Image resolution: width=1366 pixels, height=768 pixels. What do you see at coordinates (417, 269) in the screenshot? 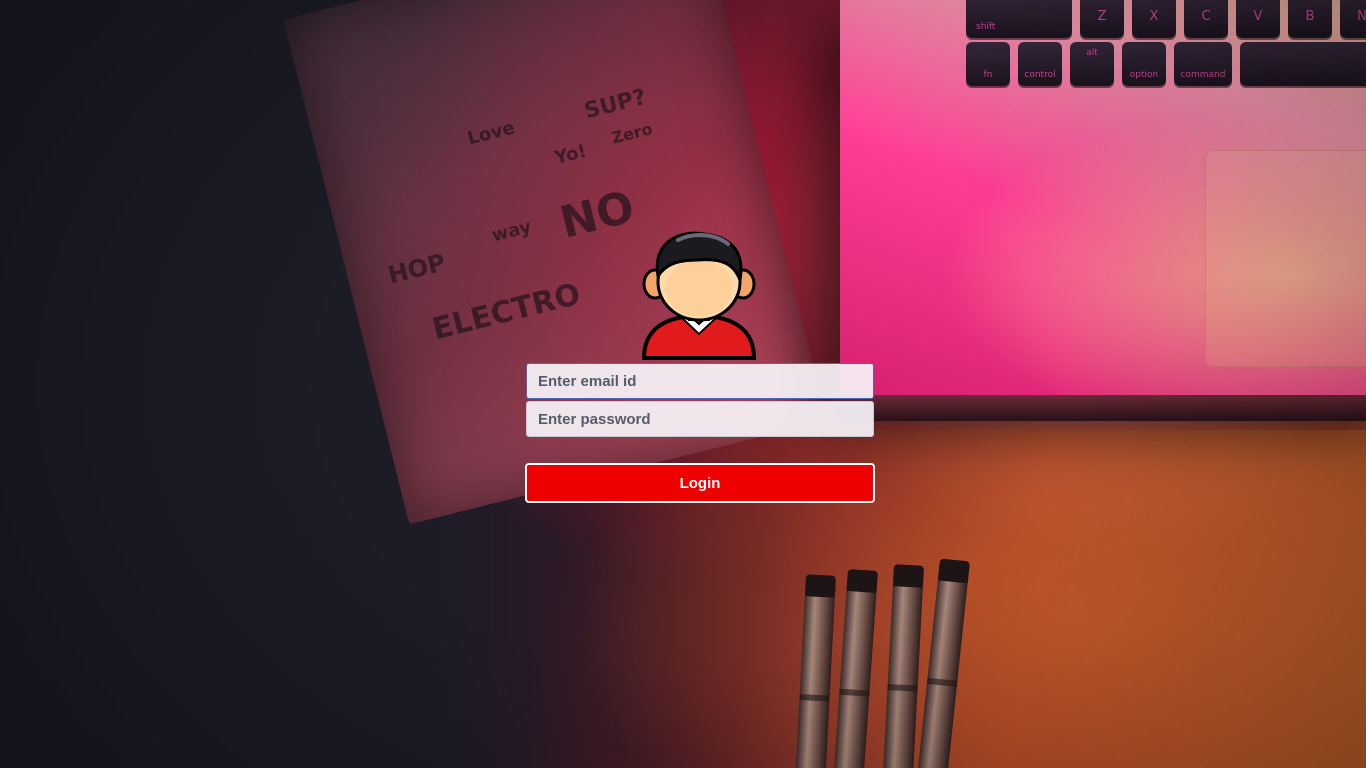
I see `doodle-text: HOP` at bounding box center [417, 269].